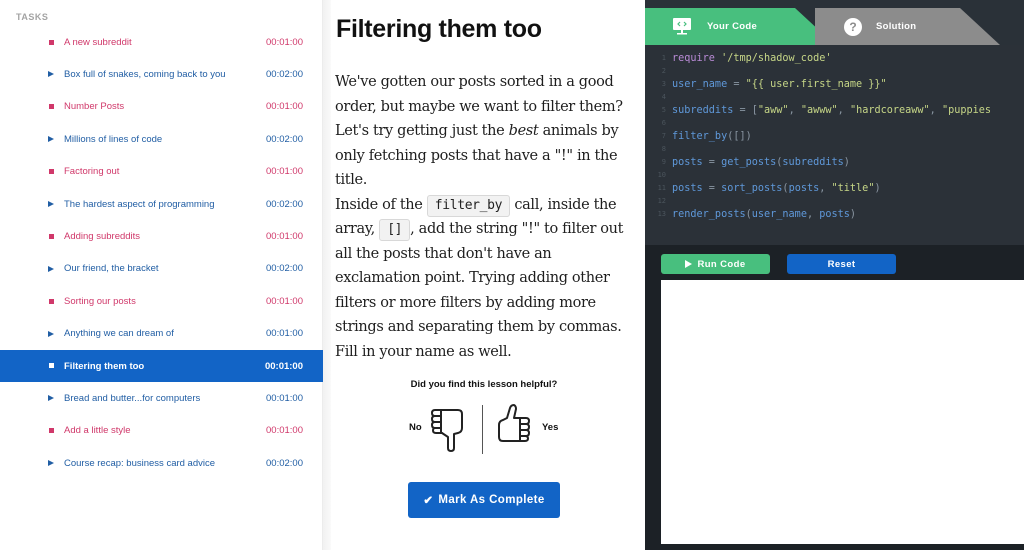 This screenshot has width=1024, height=550. Describe the element at coordinates (661, 188) in the screenshot. I see `line-number: 11` at that location.